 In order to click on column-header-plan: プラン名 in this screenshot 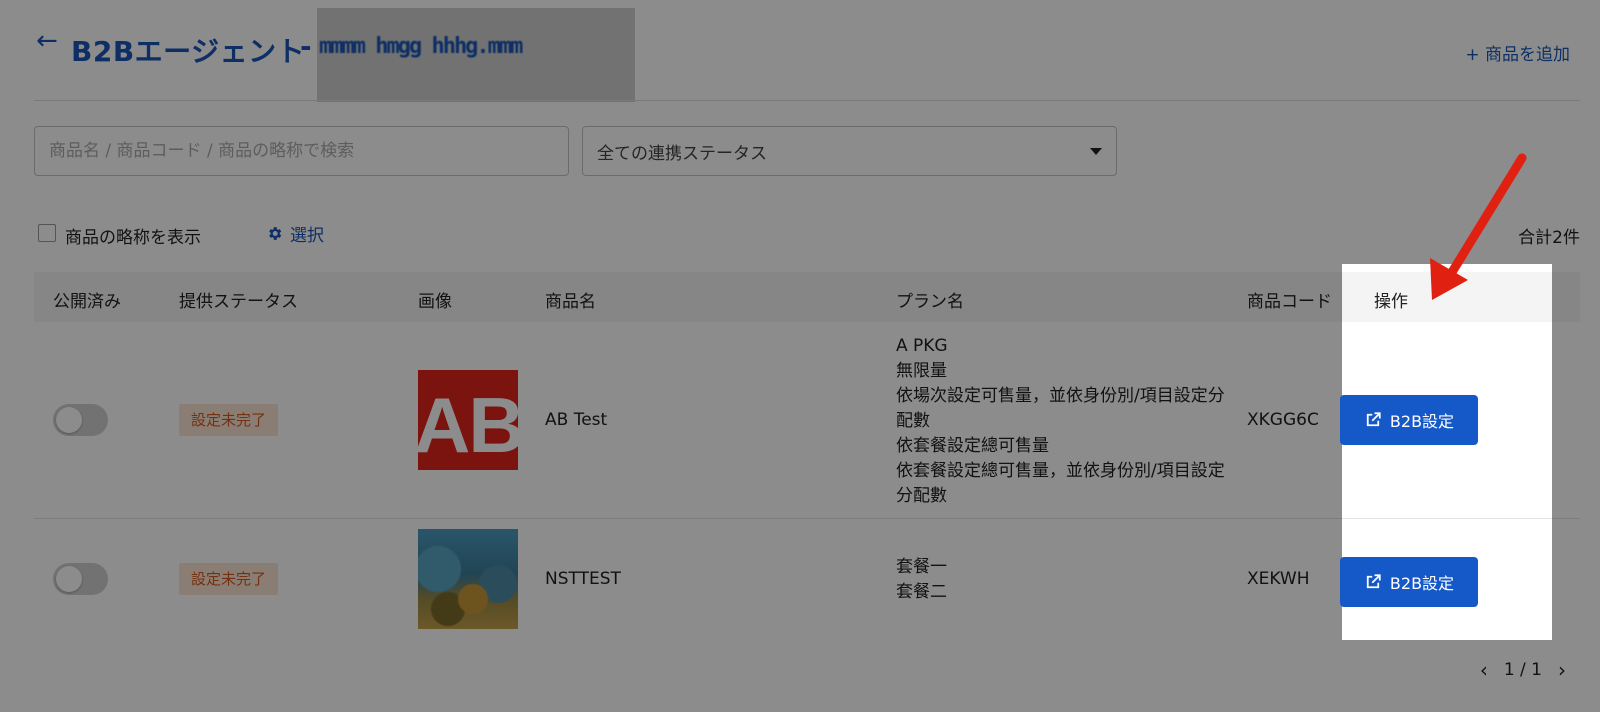, I will do `click(930, 302)`.